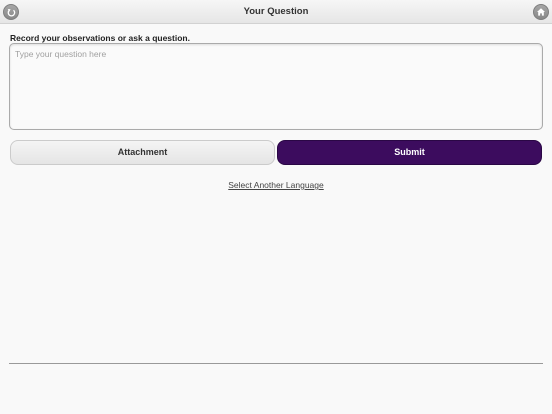 Image resolution: width=552 pixels, height=414 pixels. I want to click on select-language-link: Select Another Language, so click(276, 185).